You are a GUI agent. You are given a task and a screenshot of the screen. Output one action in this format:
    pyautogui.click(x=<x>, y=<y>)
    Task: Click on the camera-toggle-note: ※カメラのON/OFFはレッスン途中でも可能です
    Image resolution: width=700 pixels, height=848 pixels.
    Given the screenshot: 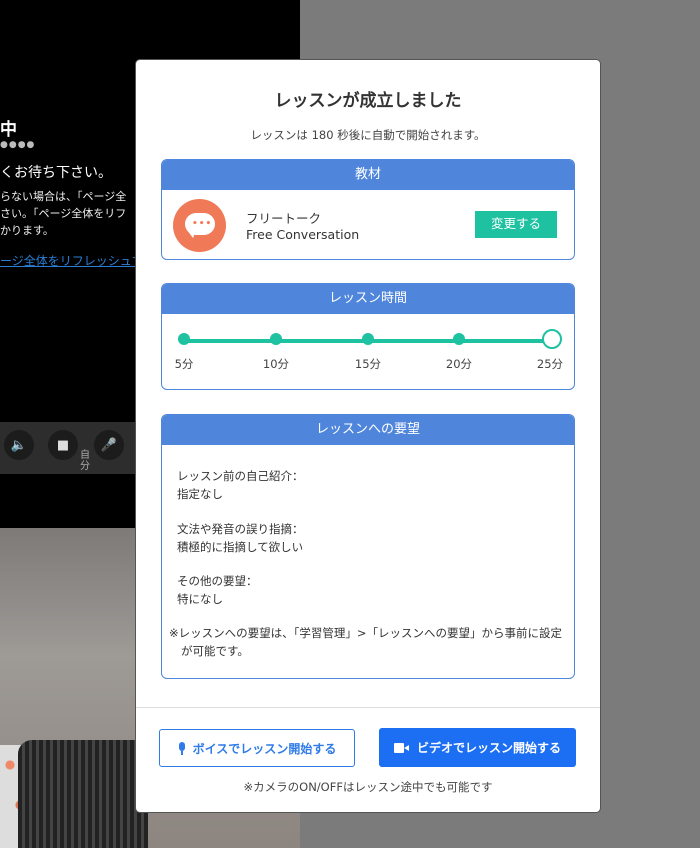 What is the action you would take?
    pyautogui.click(x=368, y=787)
    